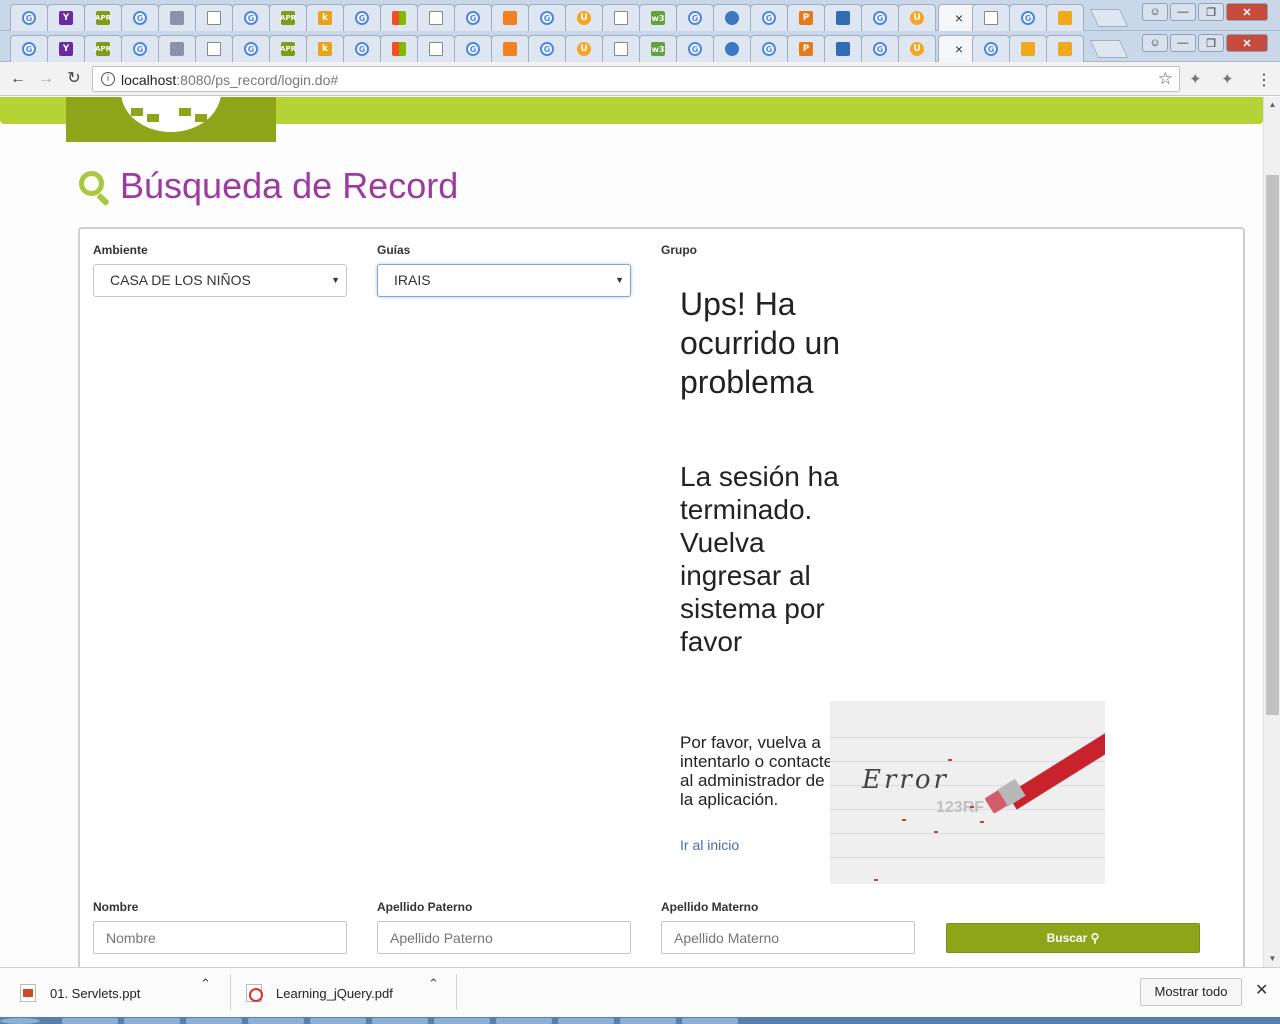  What do you see at coordinates (1272, 959) in the screenshot?
I see `scroll-down-arrow: ▼` at bounding box center [1272, 959].